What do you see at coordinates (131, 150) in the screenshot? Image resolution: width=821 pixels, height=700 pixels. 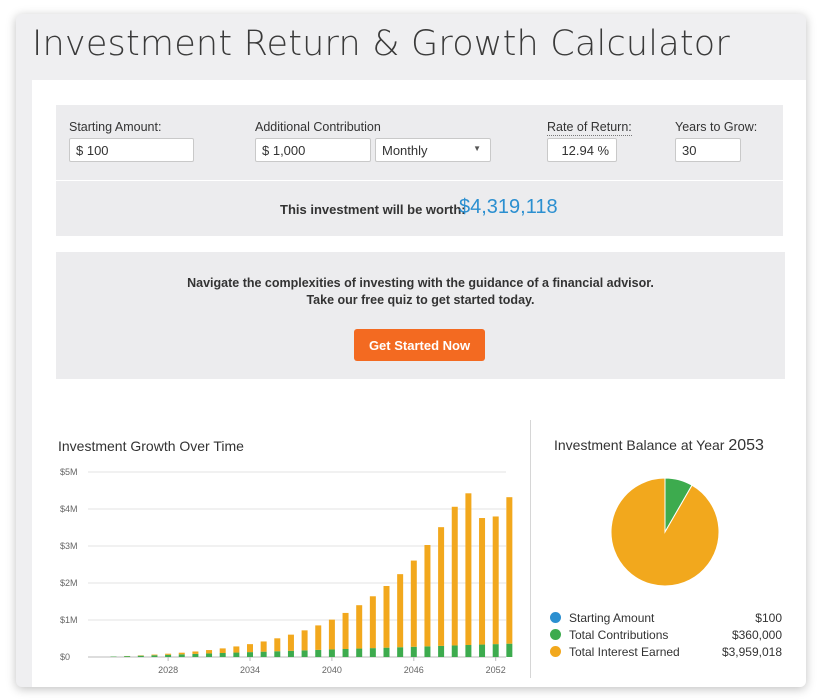 I see `starting-amount-input: $ 100` at bounding box center [131, 150].